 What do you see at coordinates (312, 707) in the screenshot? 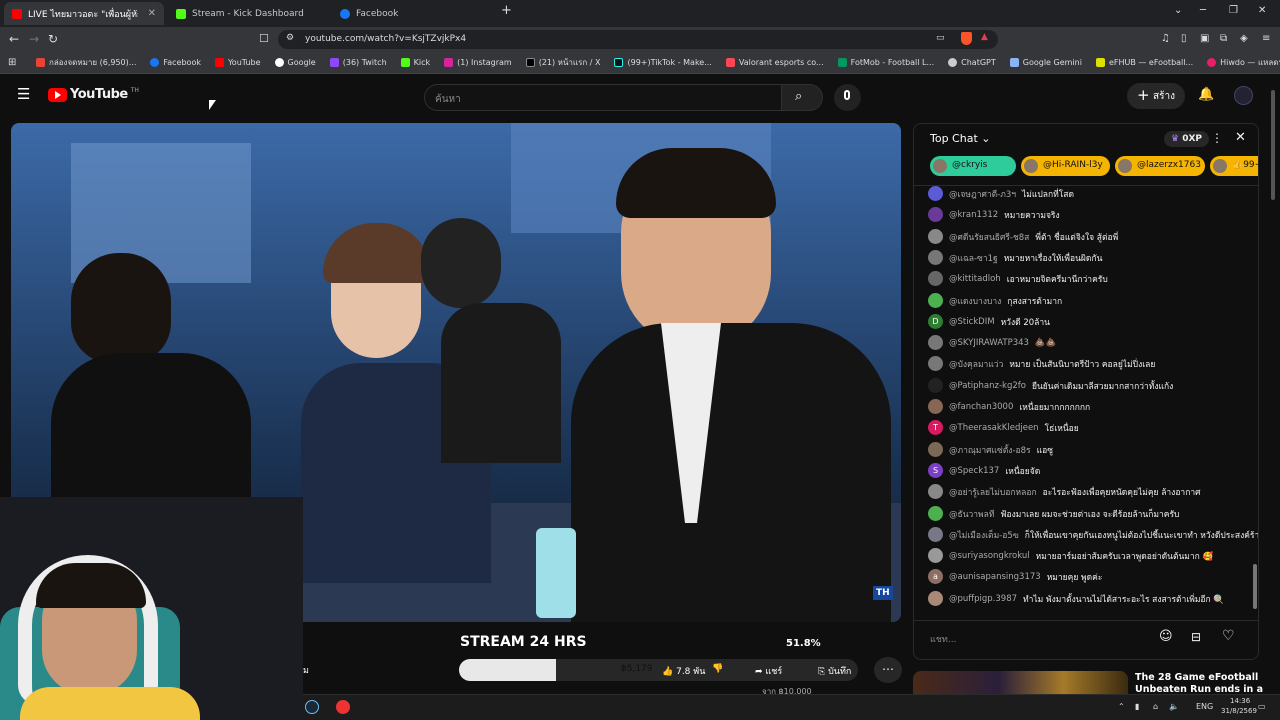
I see `steam-icon` at bounding box center [312, 707].